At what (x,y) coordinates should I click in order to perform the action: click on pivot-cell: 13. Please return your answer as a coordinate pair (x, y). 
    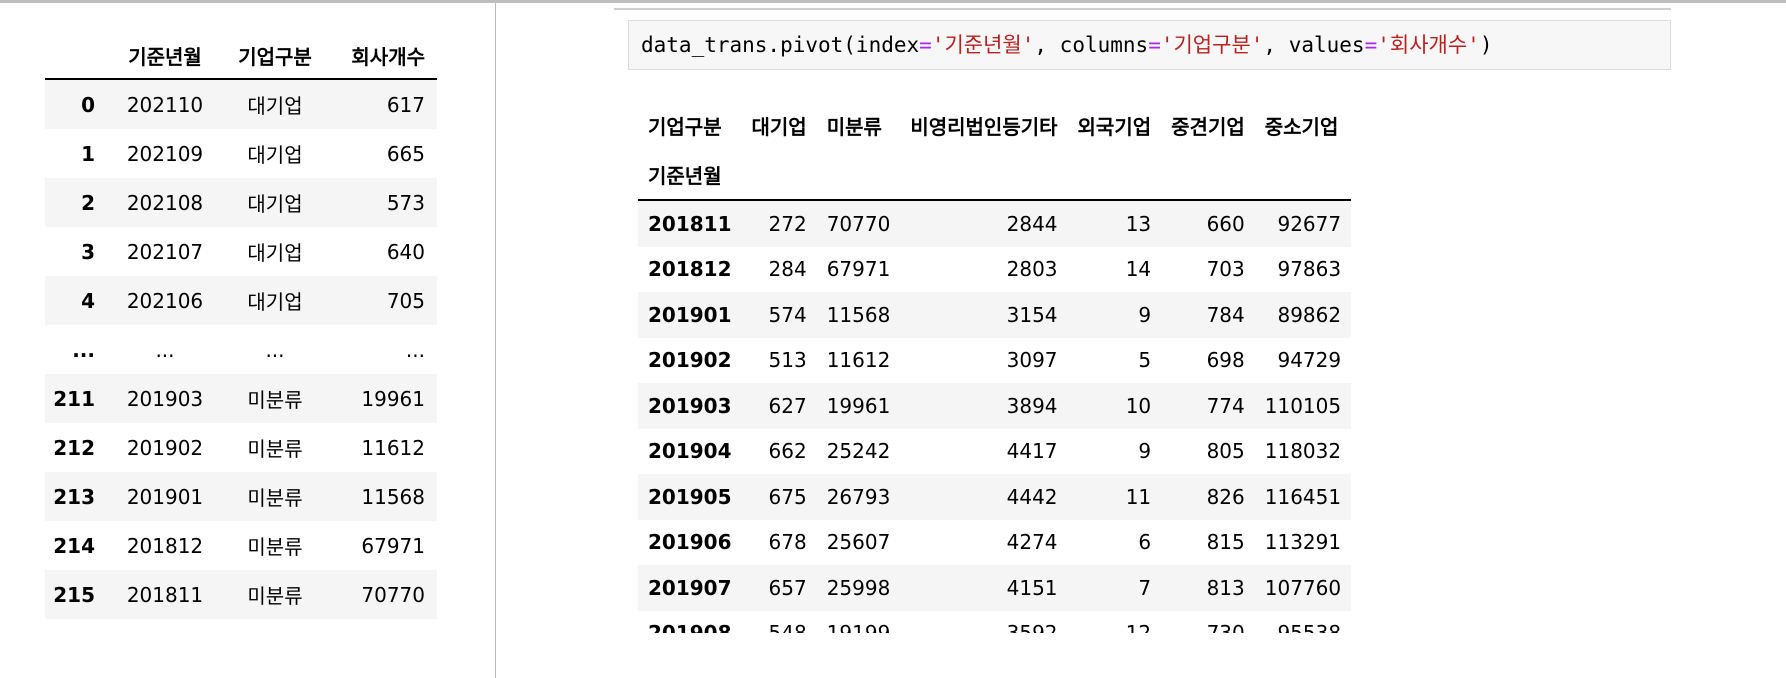
    Looking at the image, I should click on (1138, 223).